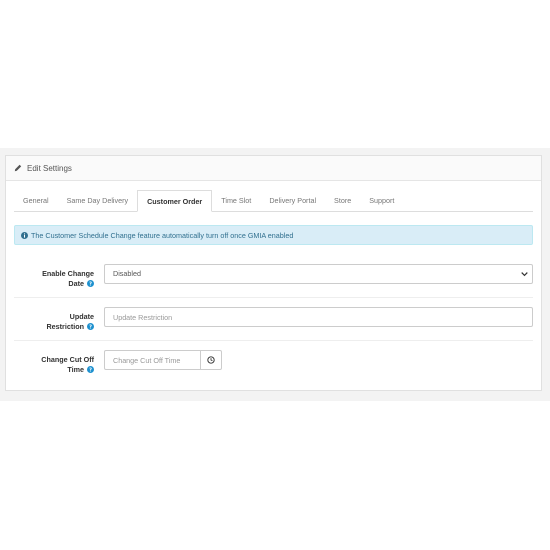  I want to click on time-picker-button, so click(210, 360).